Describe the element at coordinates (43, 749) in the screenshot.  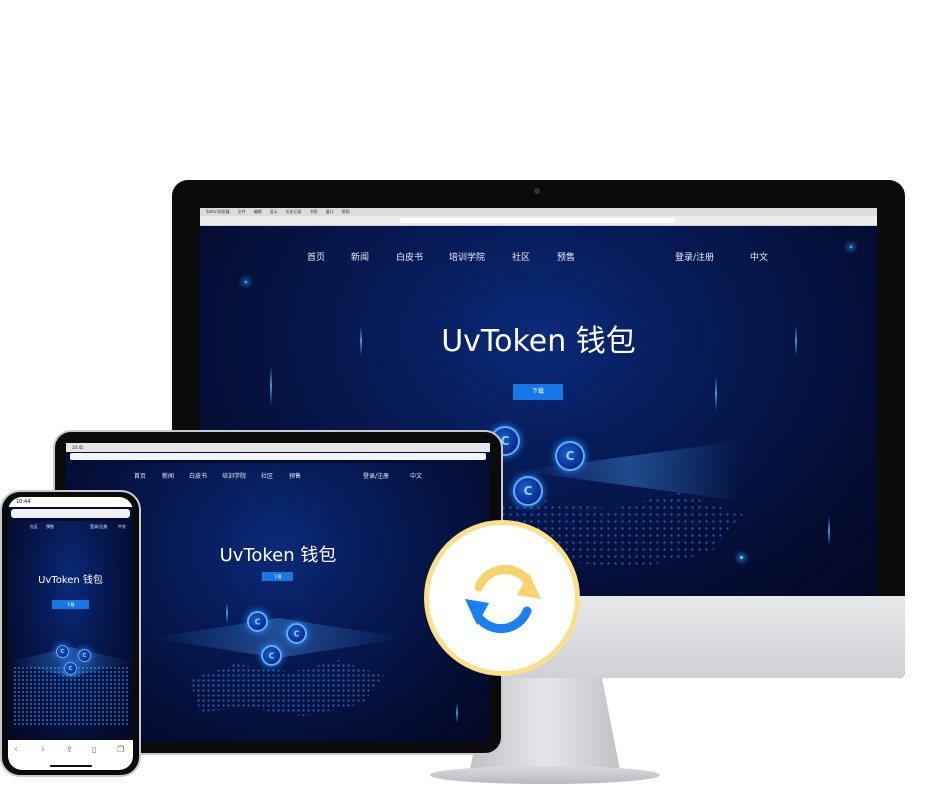
I see `forward-icon: ›` at that location.